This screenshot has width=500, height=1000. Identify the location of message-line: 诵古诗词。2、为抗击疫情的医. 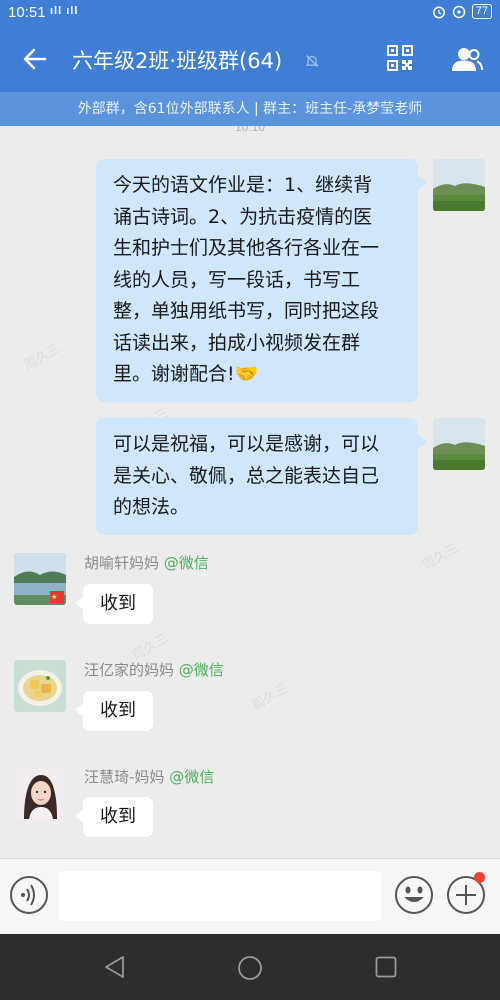
(243, 216).